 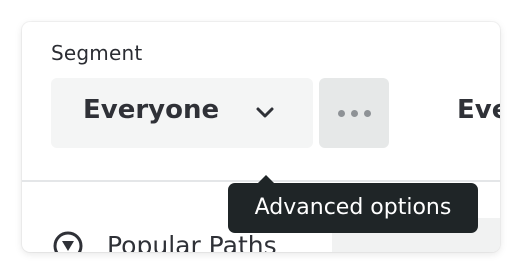 What do you see at coordinates (478, 110) in the screenshot?
I see `adjacent-control-text: Eve` at bounding box center [478, 110].